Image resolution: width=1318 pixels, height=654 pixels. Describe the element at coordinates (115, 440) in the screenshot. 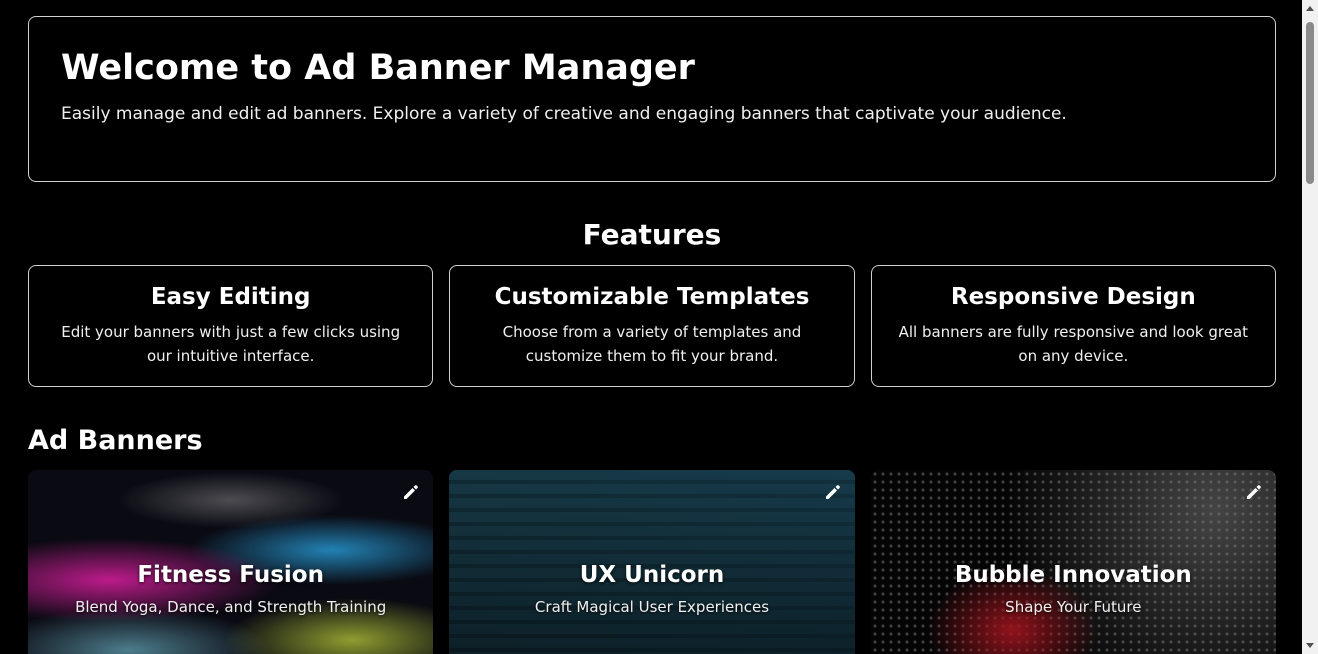

I see `ad-banners-heading: Ad Banners` at that location.